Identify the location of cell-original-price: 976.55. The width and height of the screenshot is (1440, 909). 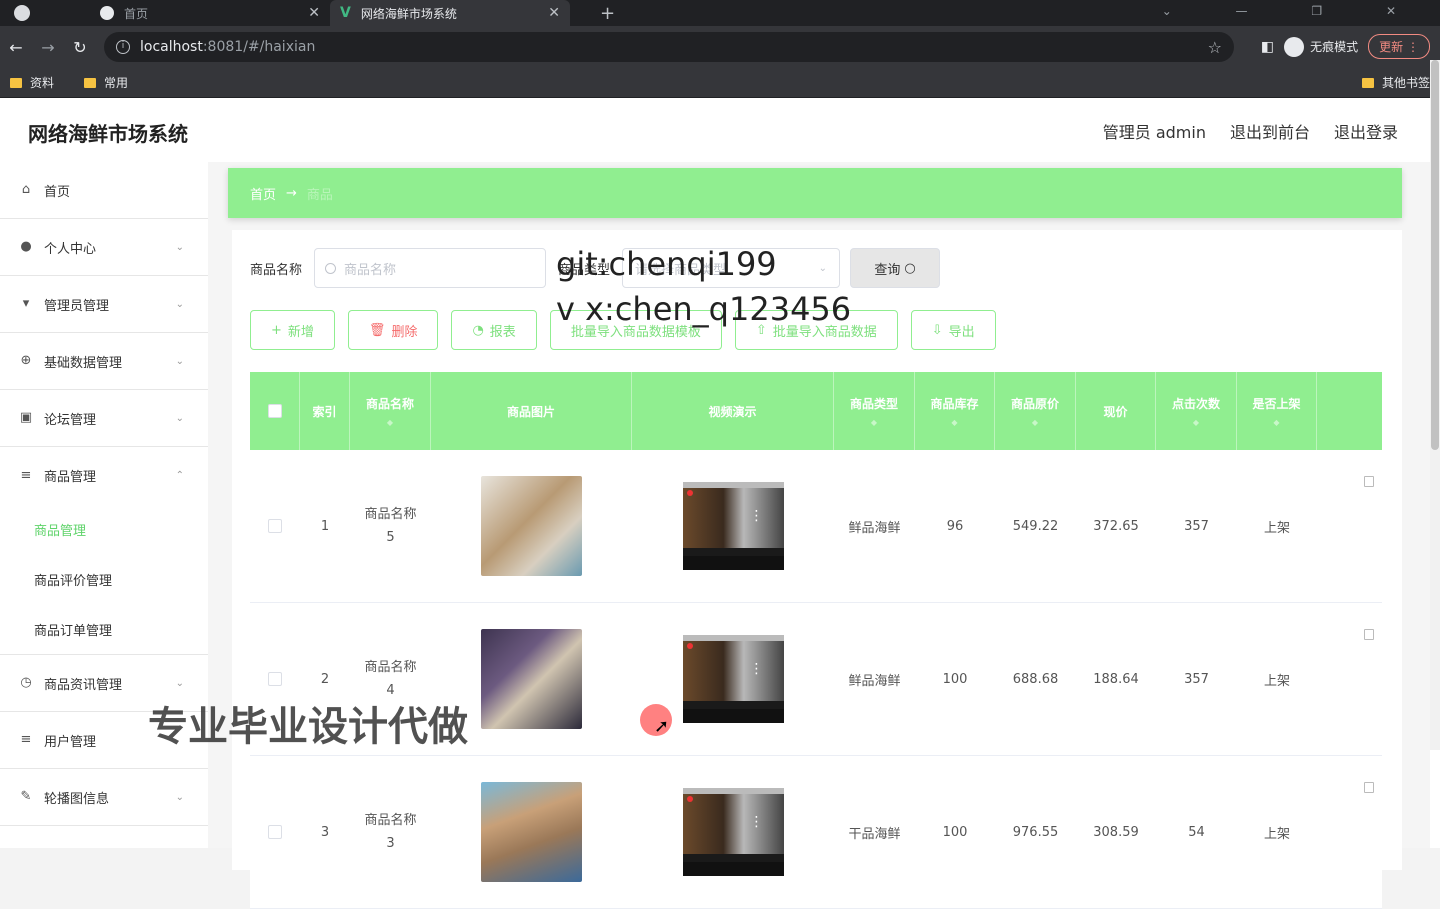
(1035, 832).